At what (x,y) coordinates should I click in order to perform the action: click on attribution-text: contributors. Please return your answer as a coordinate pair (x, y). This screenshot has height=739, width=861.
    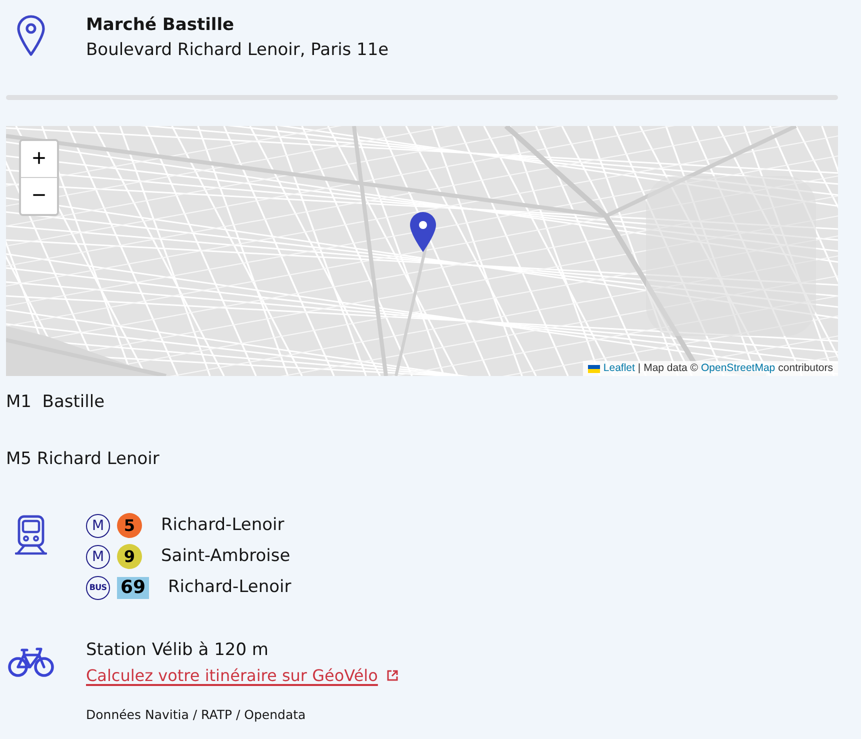
    Looking at the image, I should click on (805, 368).